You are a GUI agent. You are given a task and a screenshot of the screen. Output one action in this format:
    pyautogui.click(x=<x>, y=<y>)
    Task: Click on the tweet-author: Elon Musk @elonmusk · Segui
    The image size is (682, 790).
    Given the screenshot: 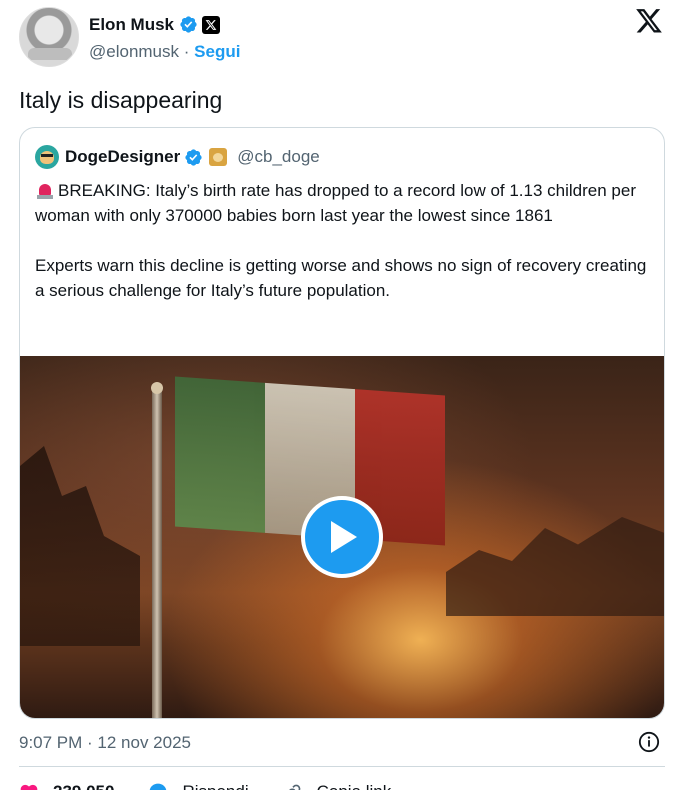 What is the action you would take?
    pyautogui.click(x=129, y=37)
    